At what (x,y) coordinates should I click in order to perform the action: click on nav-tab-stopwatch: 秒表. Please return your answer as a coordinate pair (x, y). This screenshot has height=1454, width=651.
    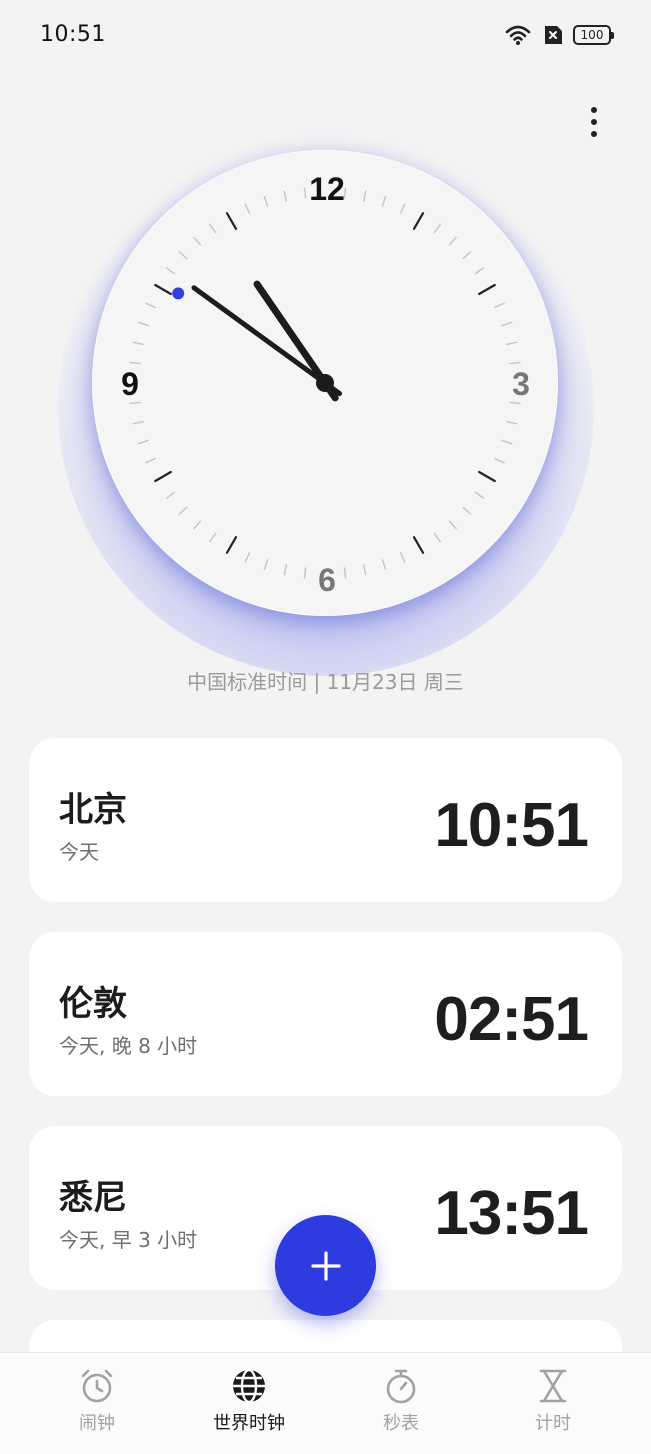
    Looking at the image, I should click on (401, 1401).